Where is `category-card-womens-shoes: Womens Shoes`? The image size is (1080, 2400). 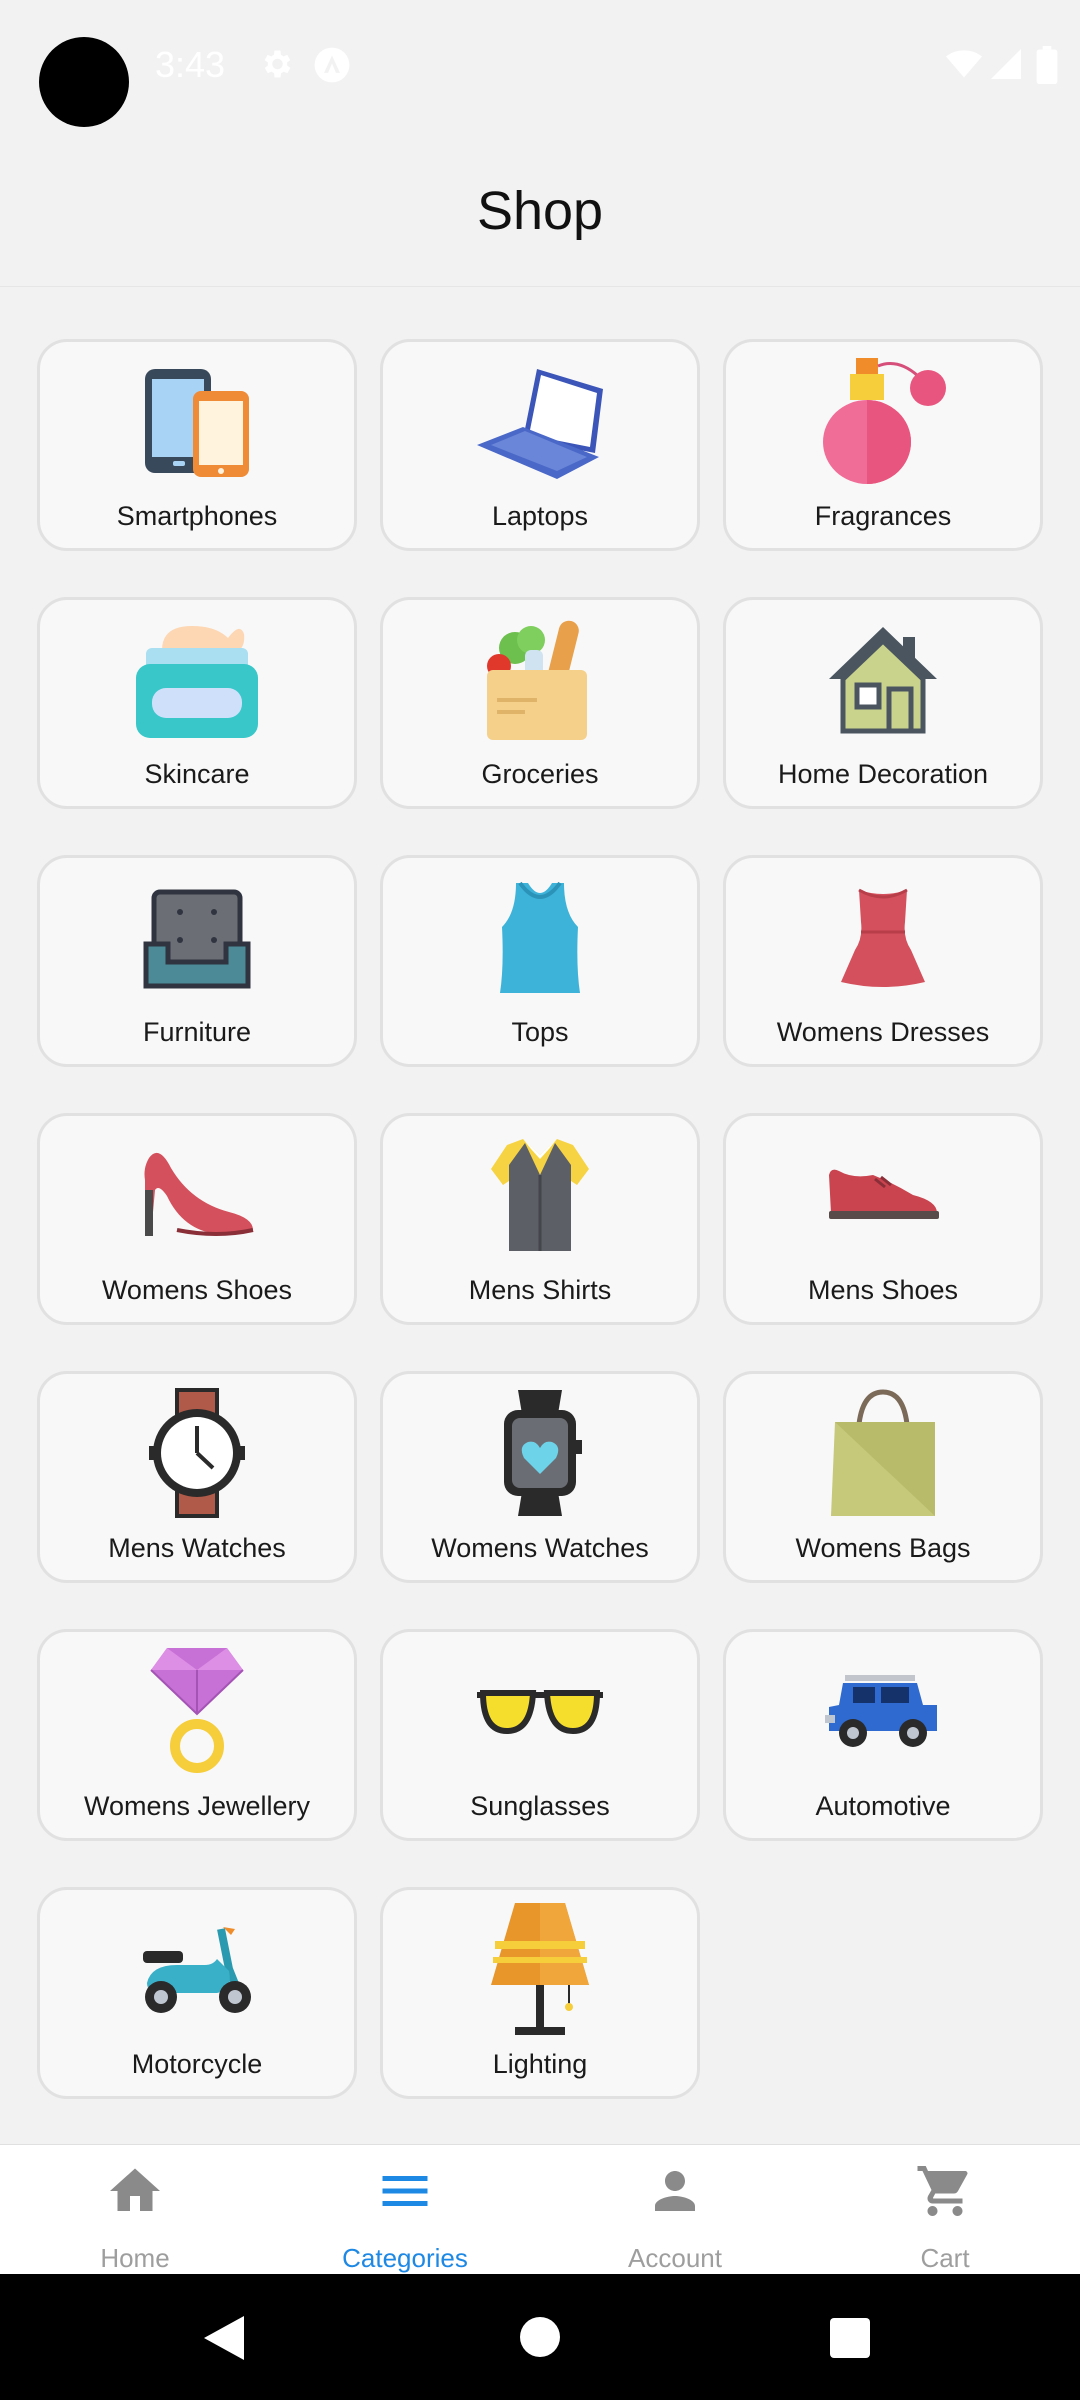
category-card-womens-shoes: Womens Shoes is located at coordinates (197, 1219).